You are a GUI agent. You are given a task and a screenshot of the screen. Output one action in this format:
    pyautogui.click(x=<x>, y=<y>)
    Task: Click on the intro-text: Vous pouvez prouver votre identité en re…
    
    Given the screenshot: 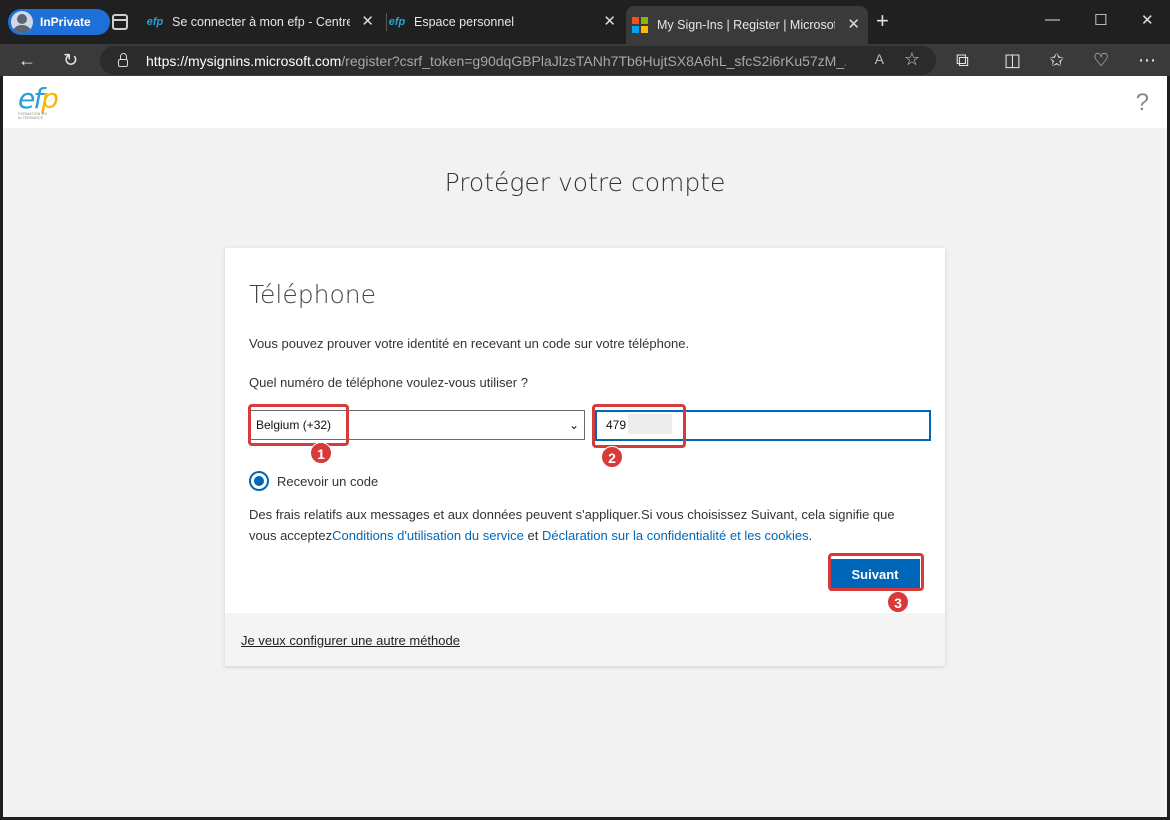 What is the action you would take?
    pyautogui.click(x=469, y=343)
    